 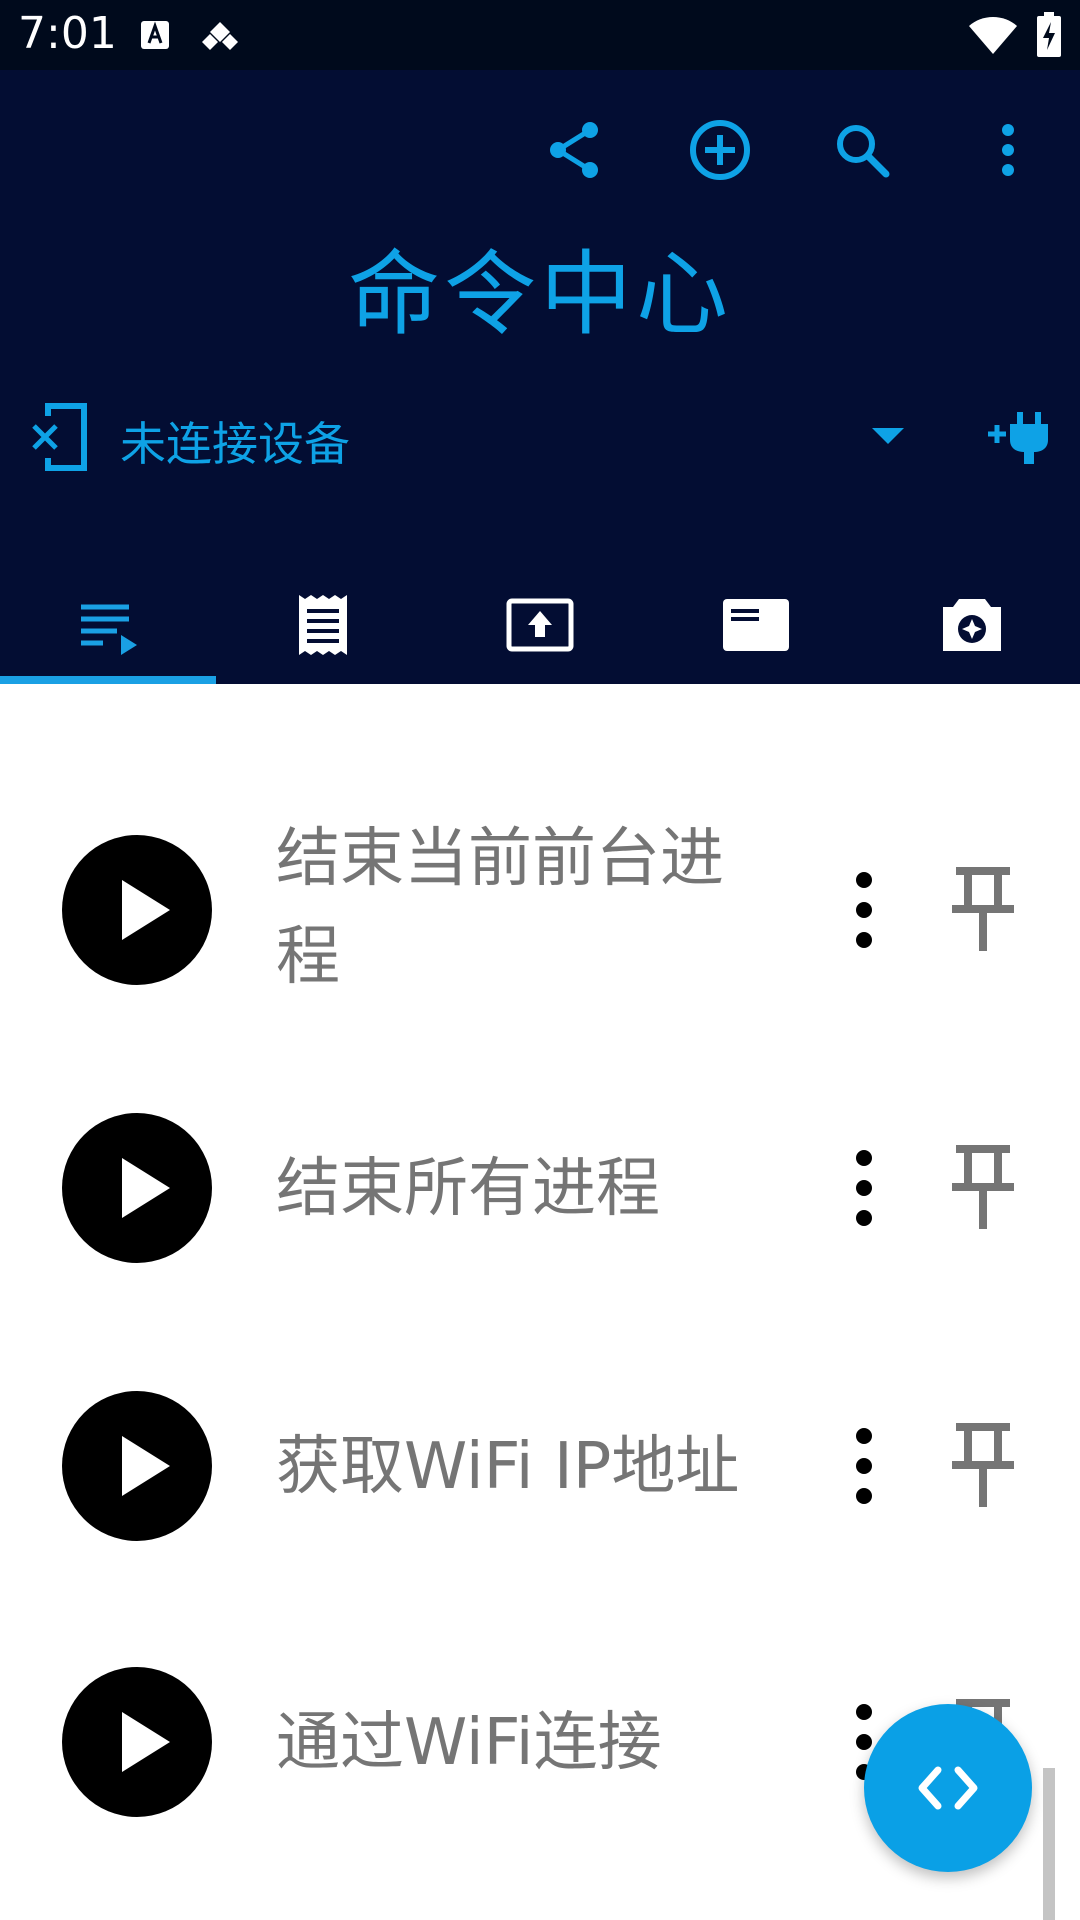 I want to click on chevron-down-icon, so click(x=888, y=436).